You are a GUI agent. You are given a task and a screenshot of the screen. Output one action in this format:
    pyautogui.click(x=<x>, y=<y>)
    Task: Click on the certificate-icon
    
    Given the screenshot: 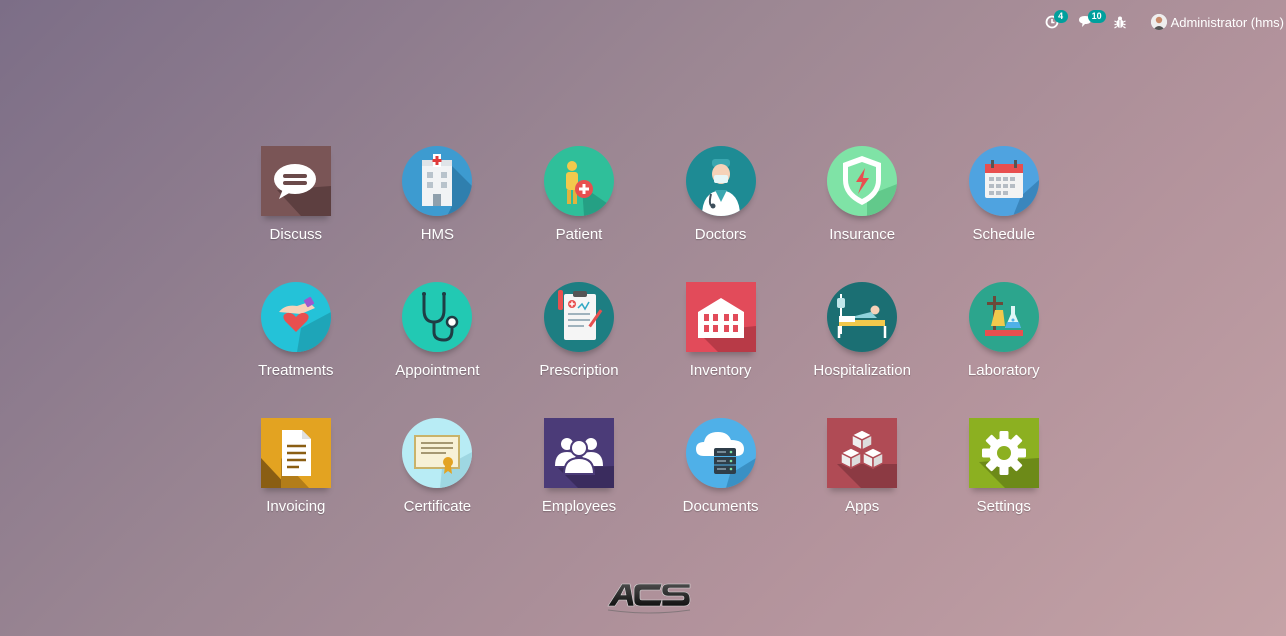 What is the action you would take?
    pyautogui.click(x=437, y=453)
    